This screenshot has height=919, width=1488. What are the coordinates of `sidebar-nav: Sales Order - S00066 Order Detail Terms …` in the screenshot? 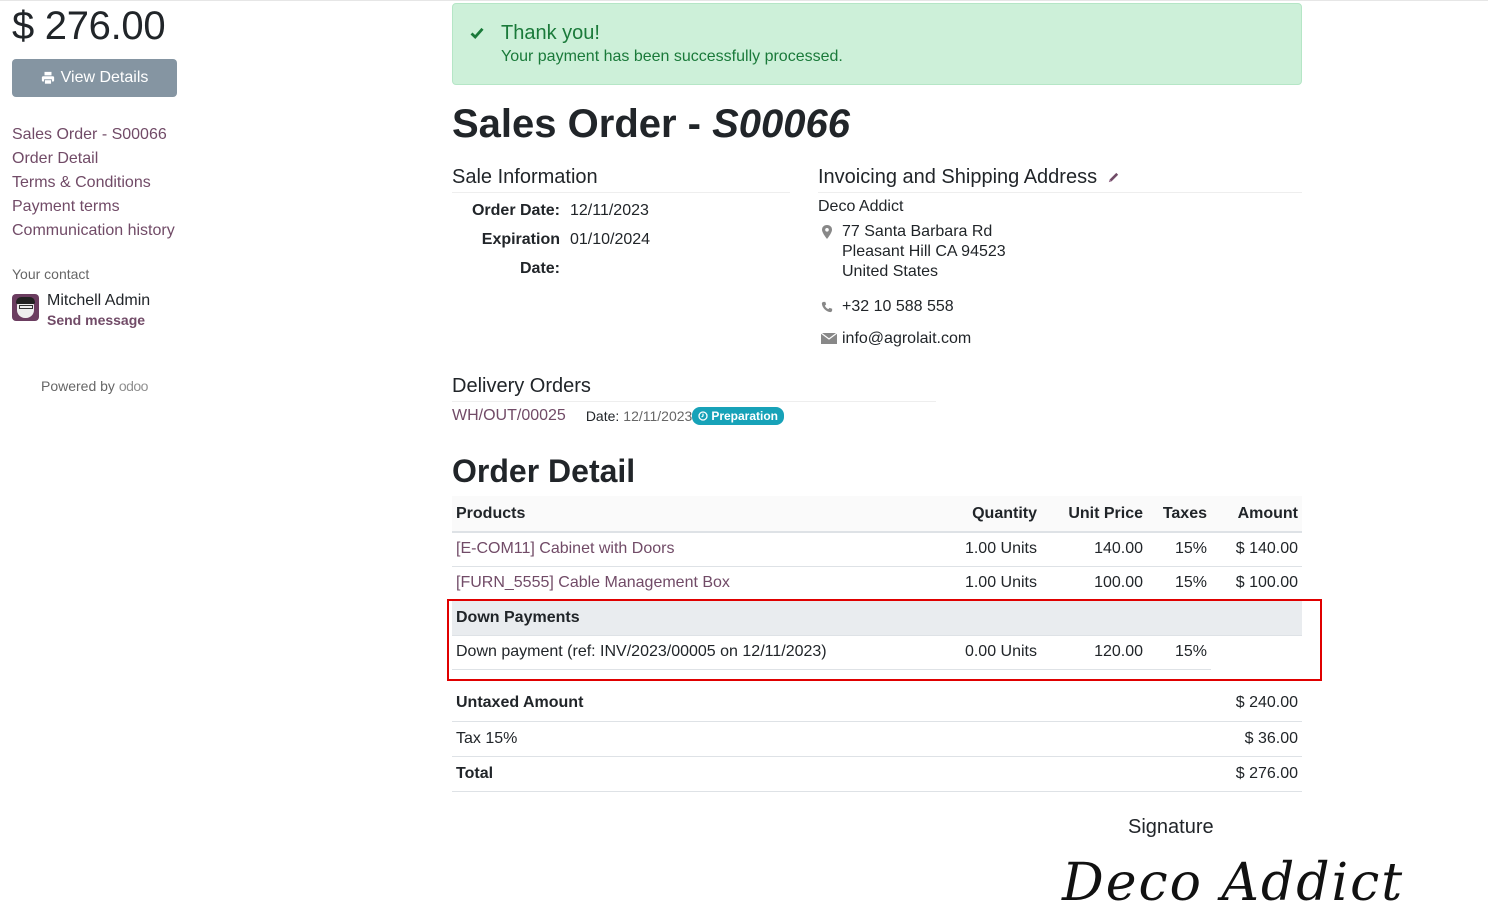 It's located at (102, 183).